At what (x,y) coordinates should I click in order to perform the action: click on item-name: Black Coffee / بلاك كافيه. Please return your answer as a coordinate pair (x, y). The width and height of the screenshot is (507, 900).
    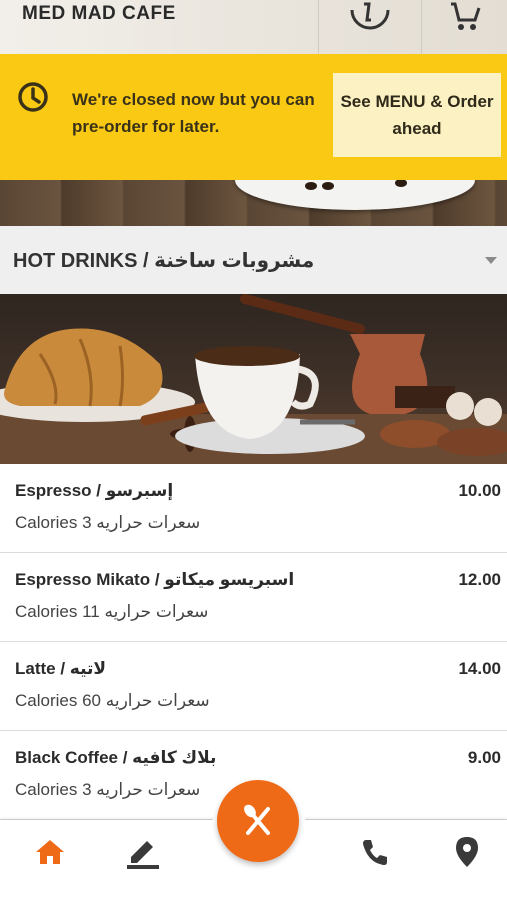
    Looking at the image, I should click on (116, 757).